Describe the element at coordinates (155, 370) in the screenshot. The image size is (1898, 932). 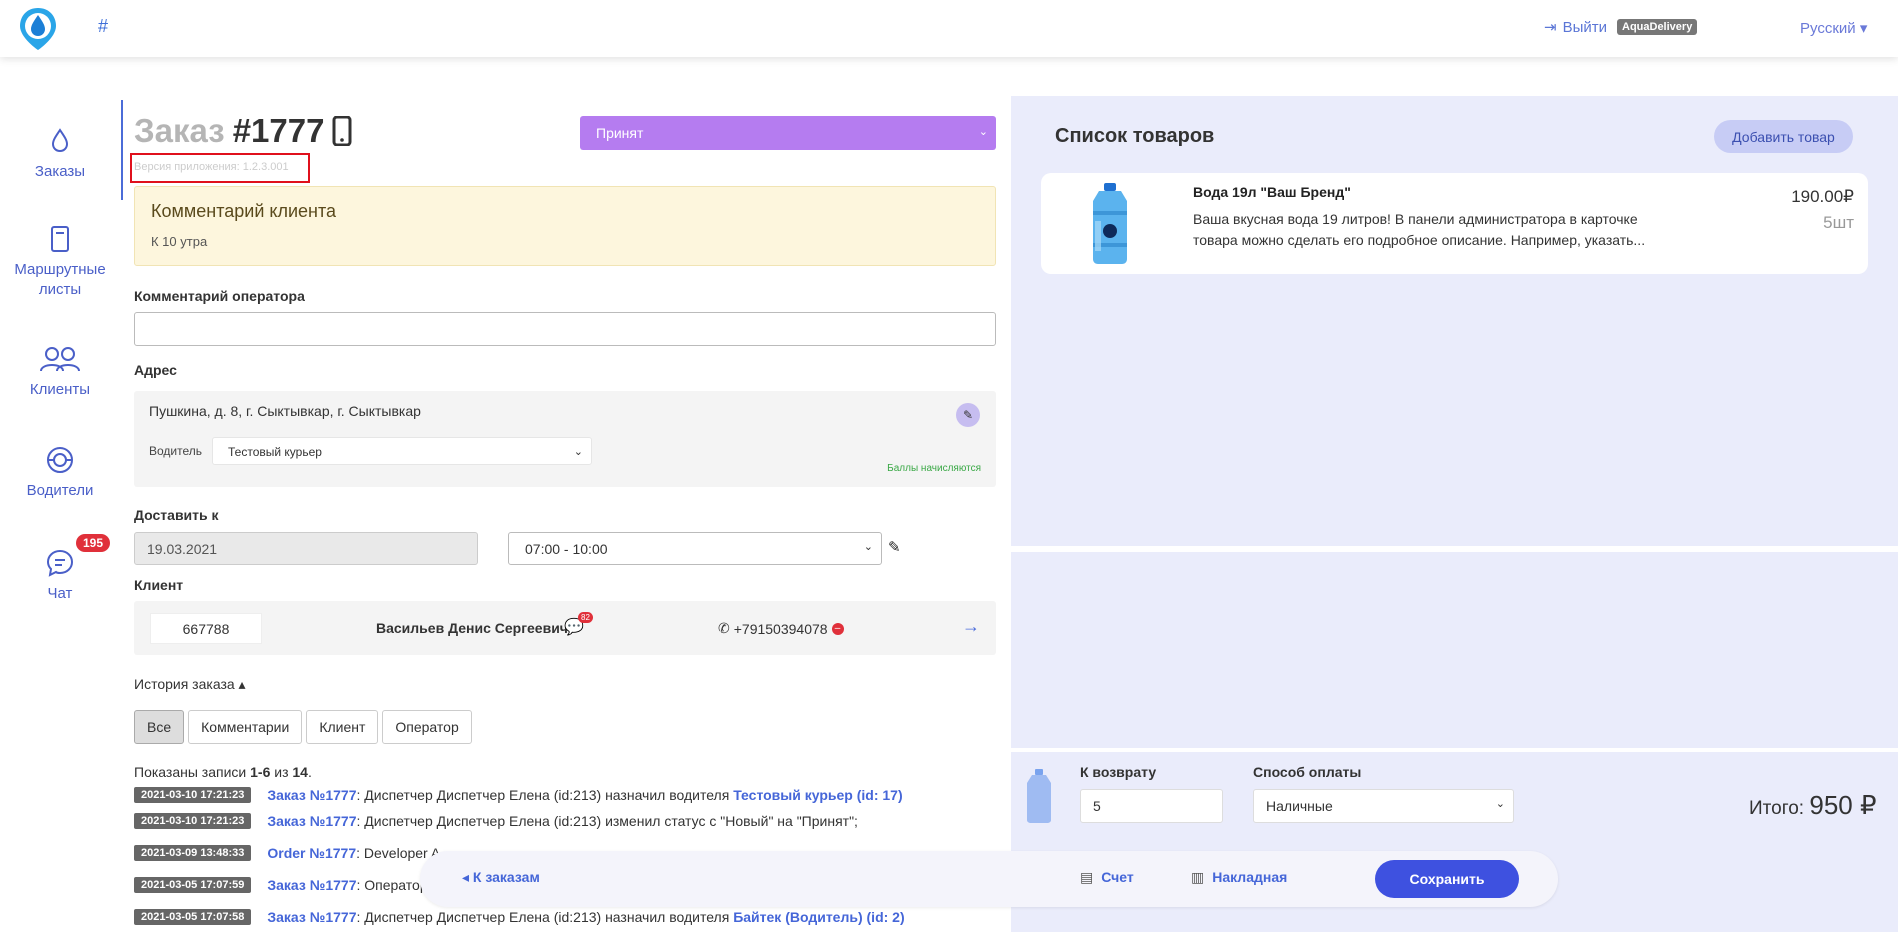
I see `address-label: Адрес` at that location.